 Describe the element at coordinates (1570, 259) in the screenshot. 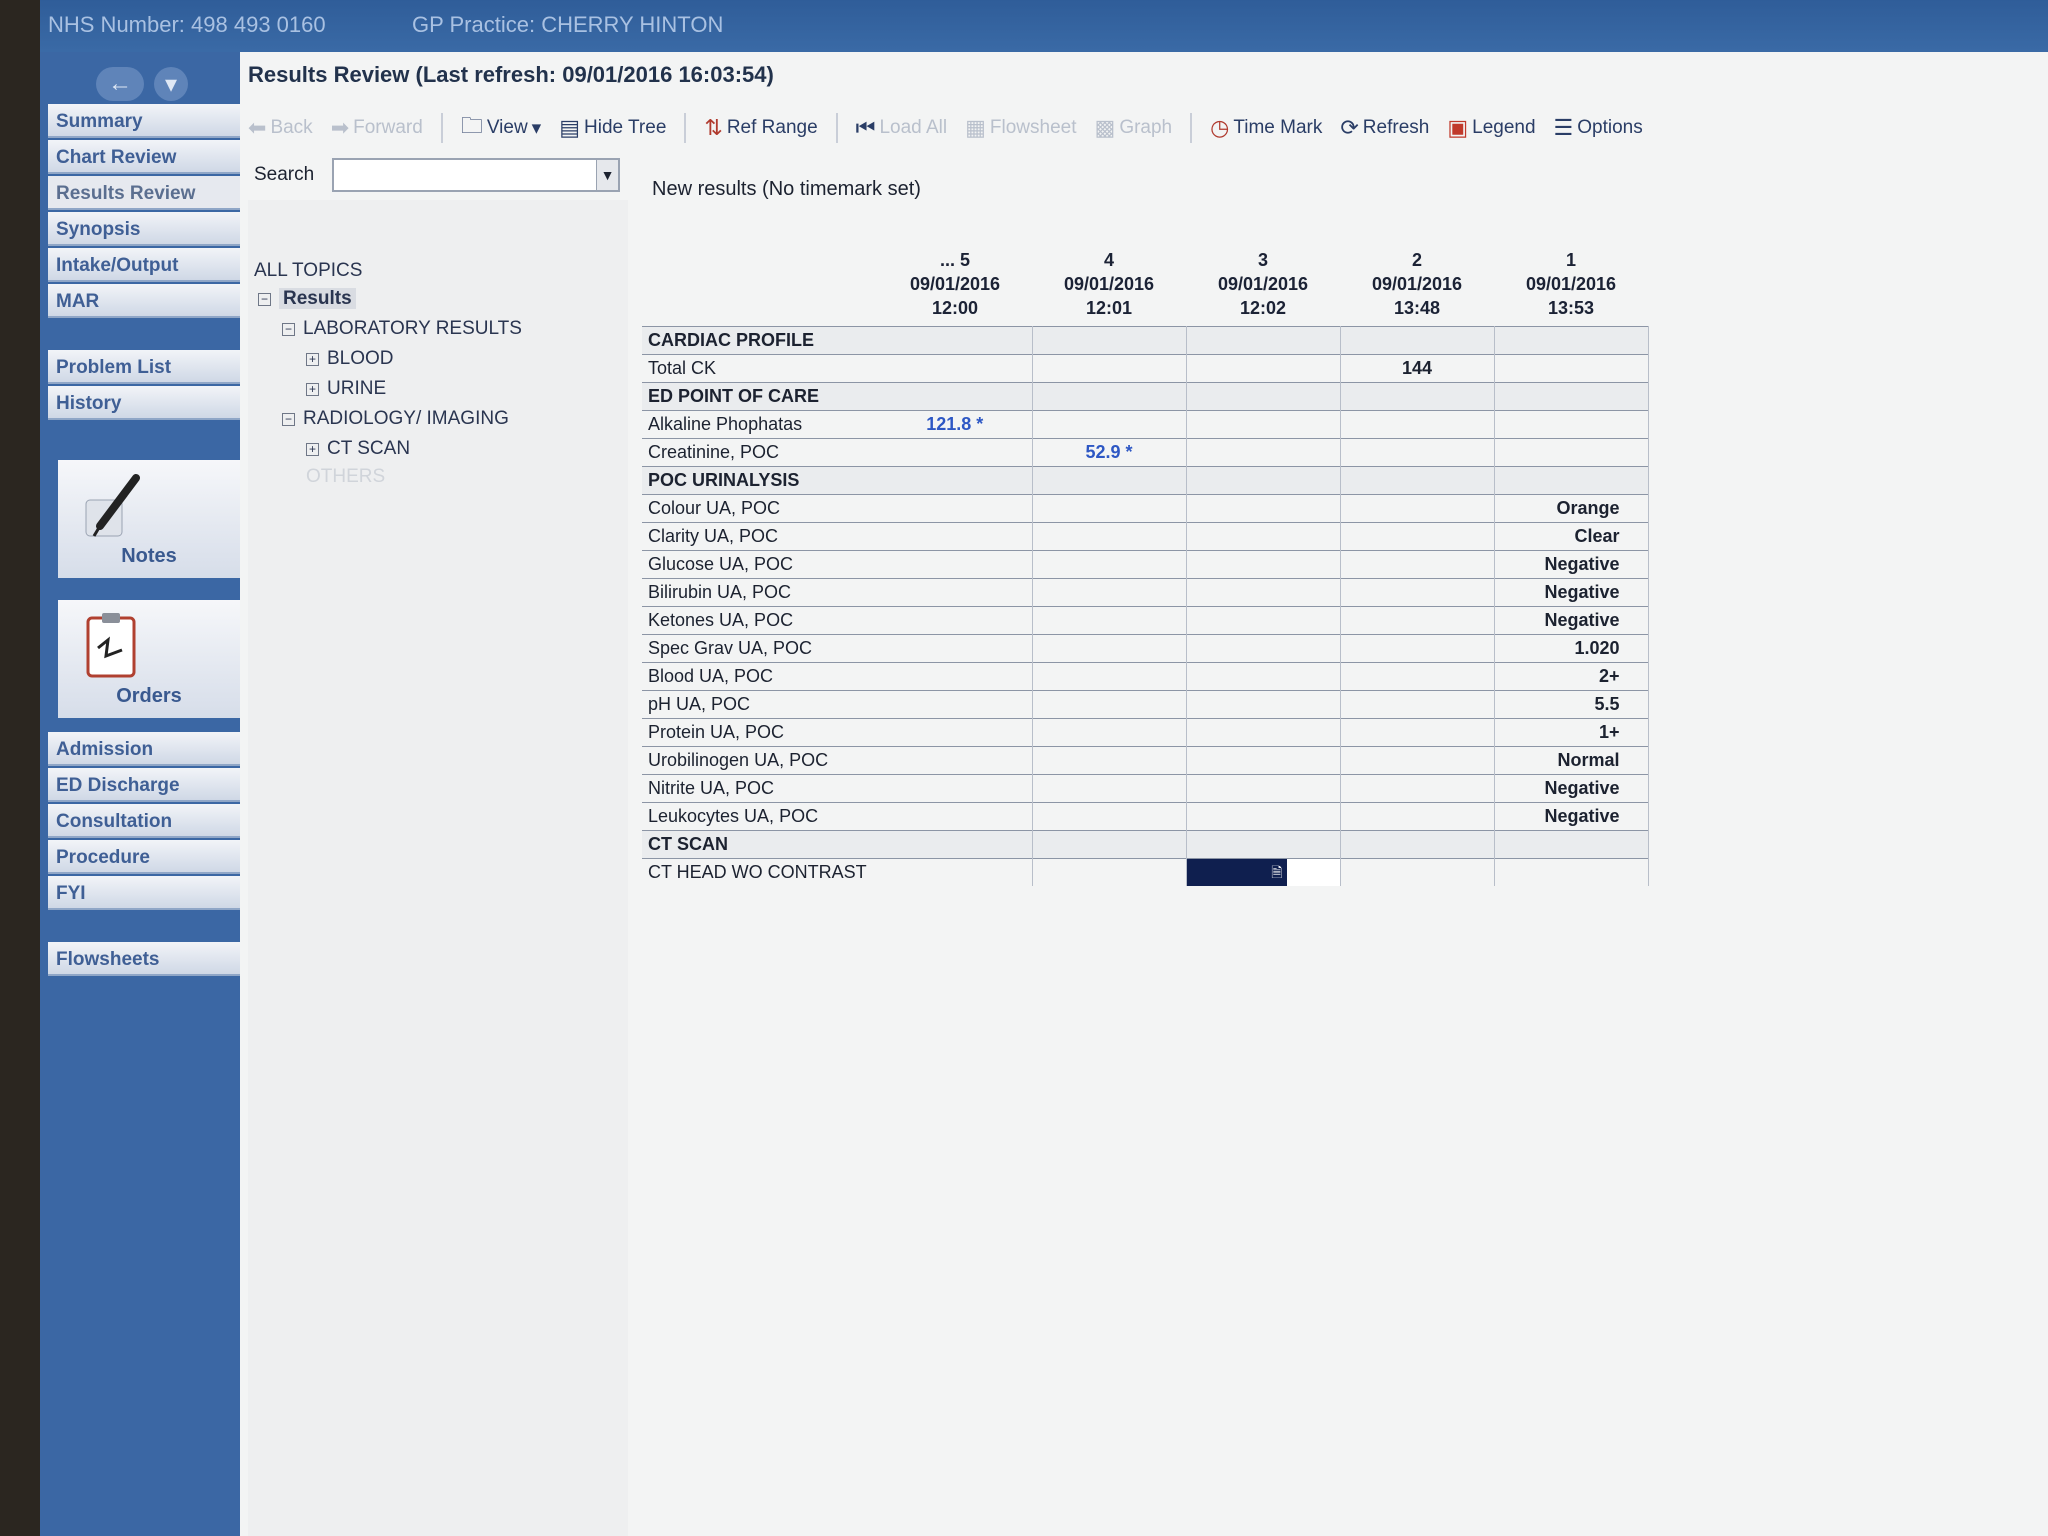

I see `column-number: 1` at that location.